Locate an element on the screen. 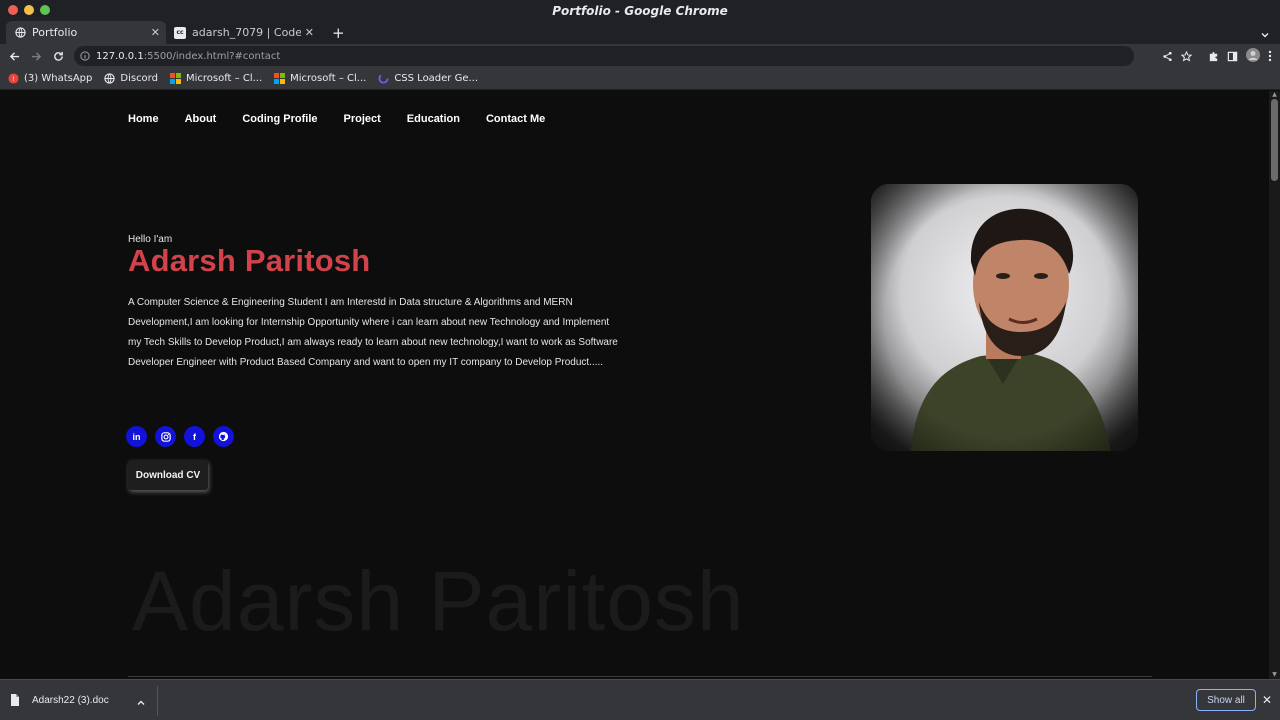  forward-arrow-icon is located at coordinates (36, 56).